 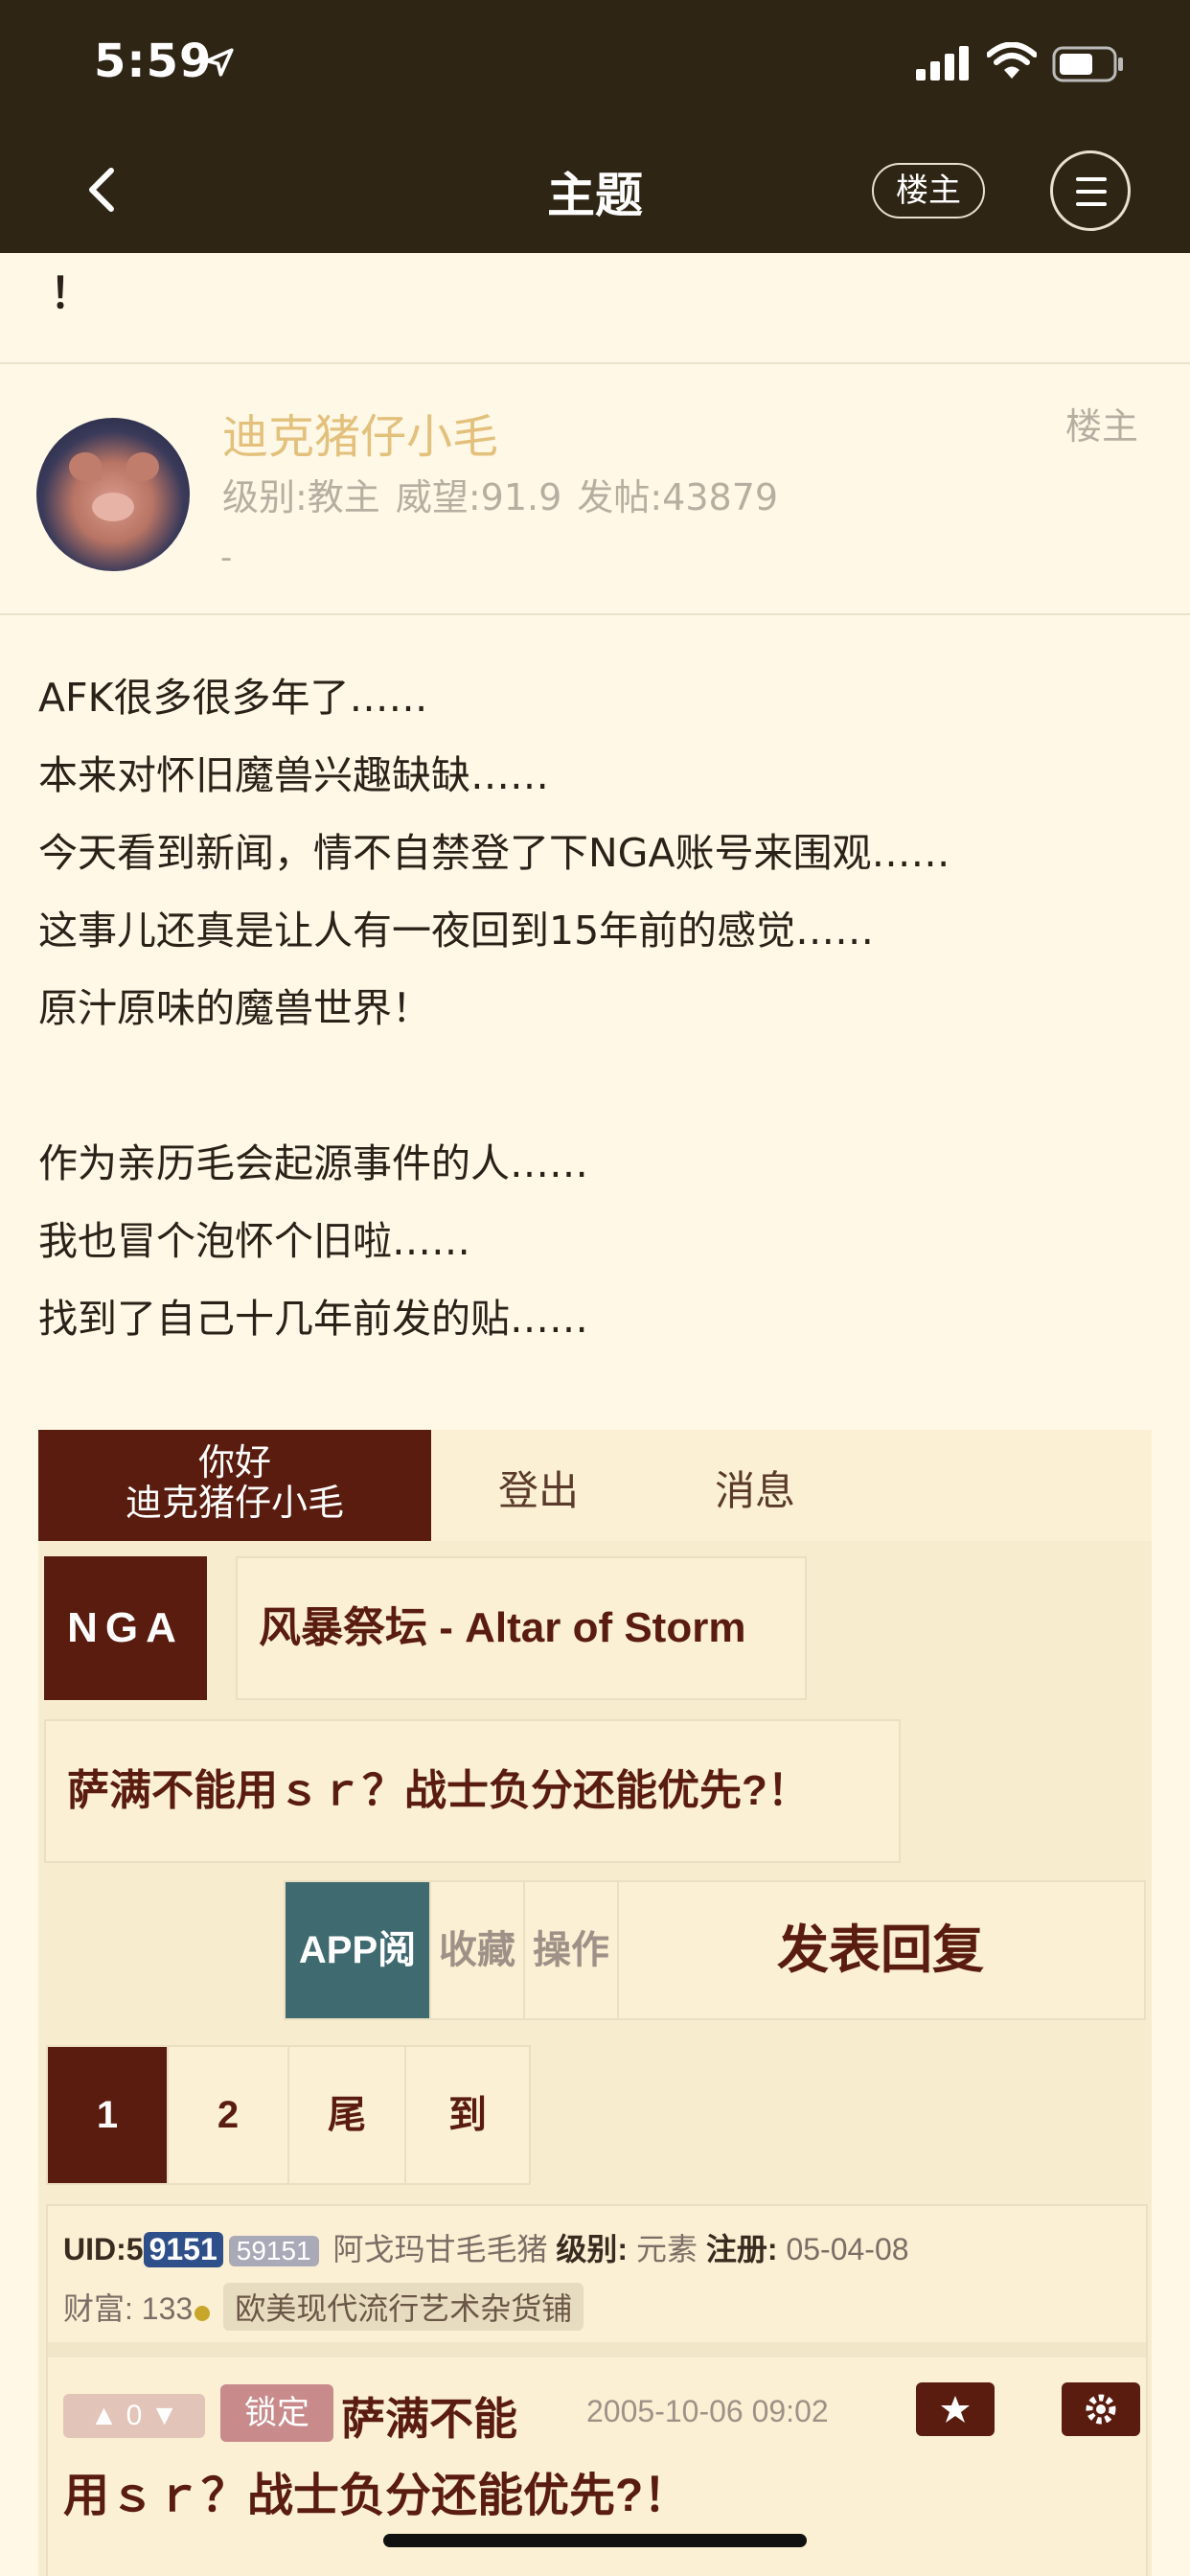 What do you see at coordinates (595, 1485) in the screenshot?
I see `shot-topbar: 你好 迪克猪仔小毛 登出 消息` at bounding box center [595, 1485].